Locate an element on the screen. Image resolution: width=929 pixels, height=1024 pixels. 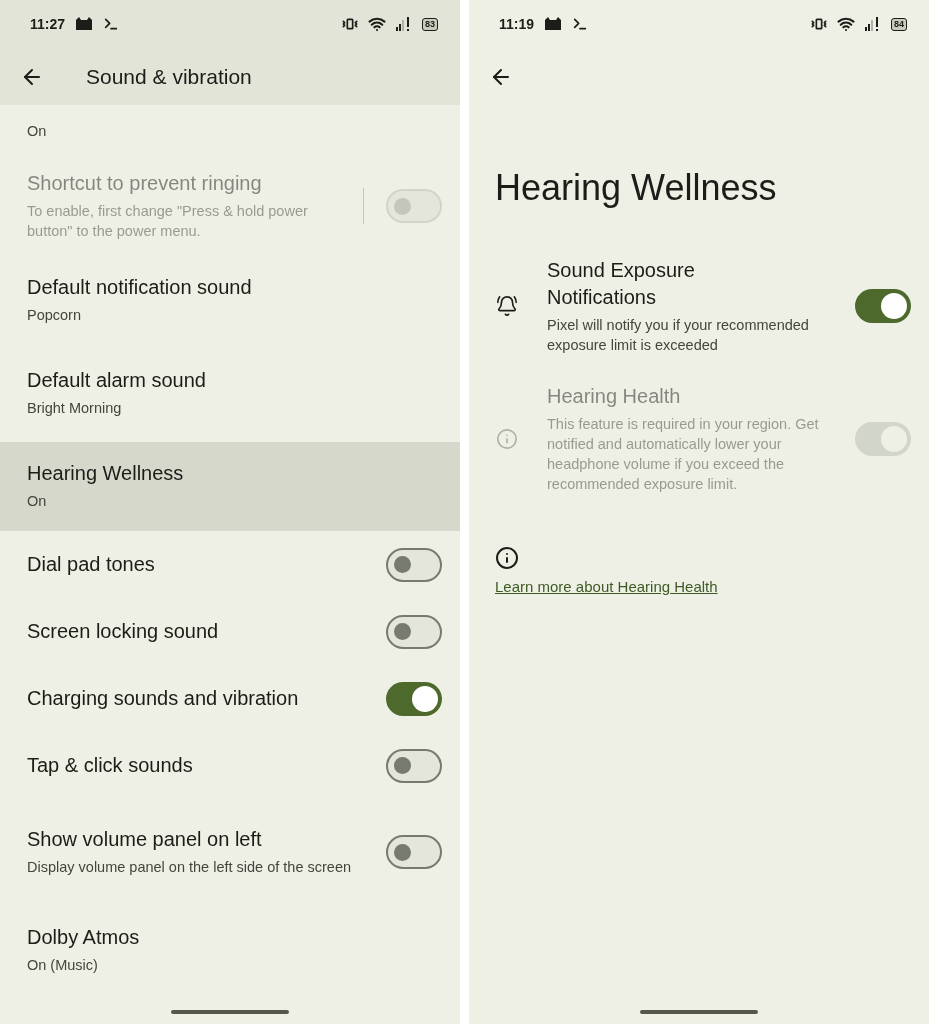
battery-level: 84 is located at coordinates (899, 24).